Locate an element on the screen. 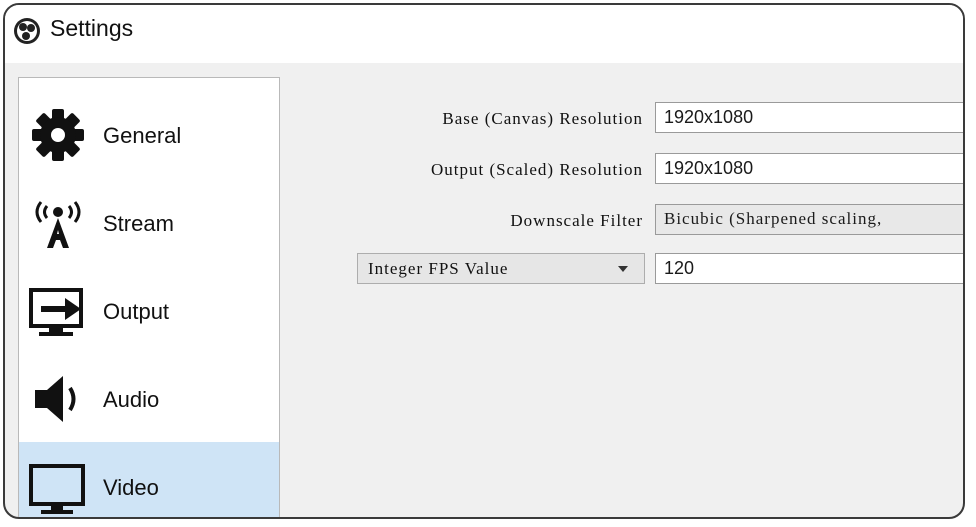  sidebar-item-label: Video is located at coordinates (131, 487).